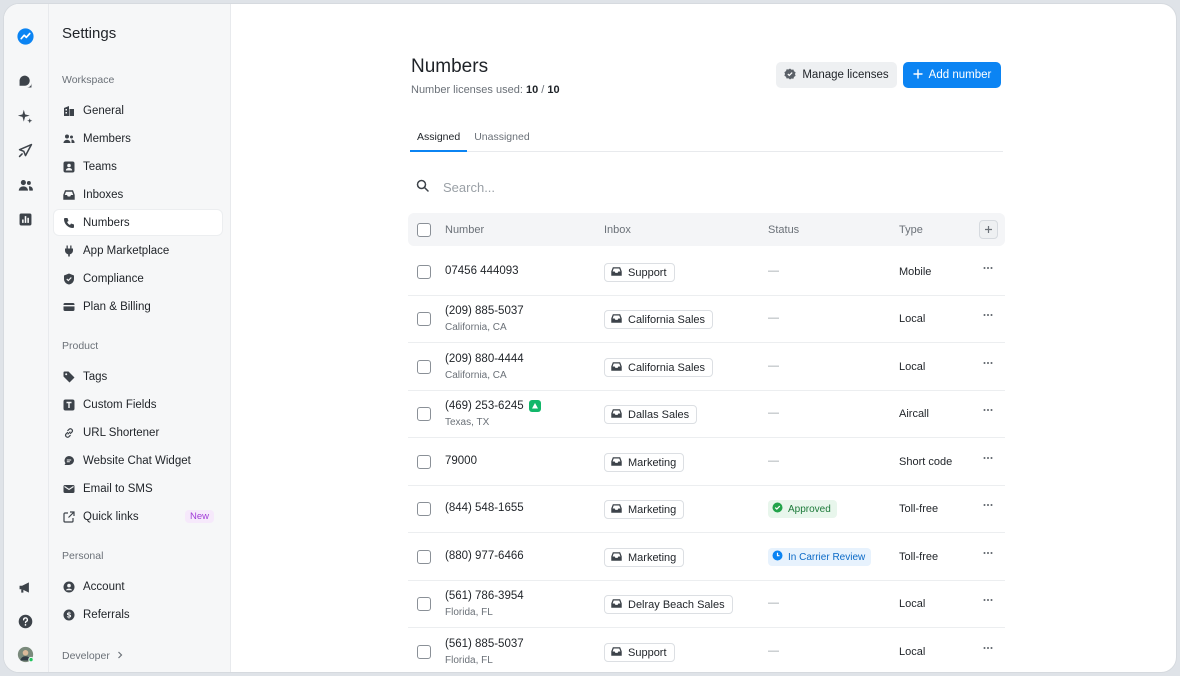  What do you see at coordinates (68, 278) in the screenshot?
I see `shield-icon` at bounding box center [68, 278].